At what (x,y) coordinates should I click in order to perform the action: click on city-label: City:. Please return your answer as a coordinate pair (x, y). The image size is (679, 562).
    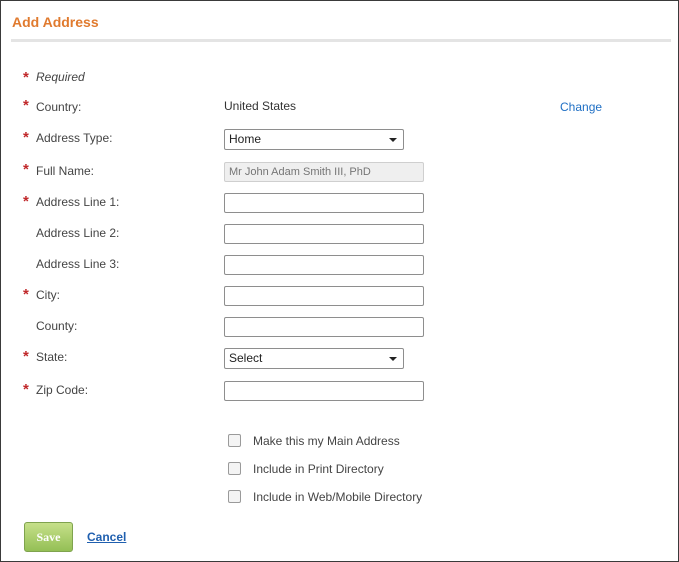
    Looking at the image, I should click on (48, 295).